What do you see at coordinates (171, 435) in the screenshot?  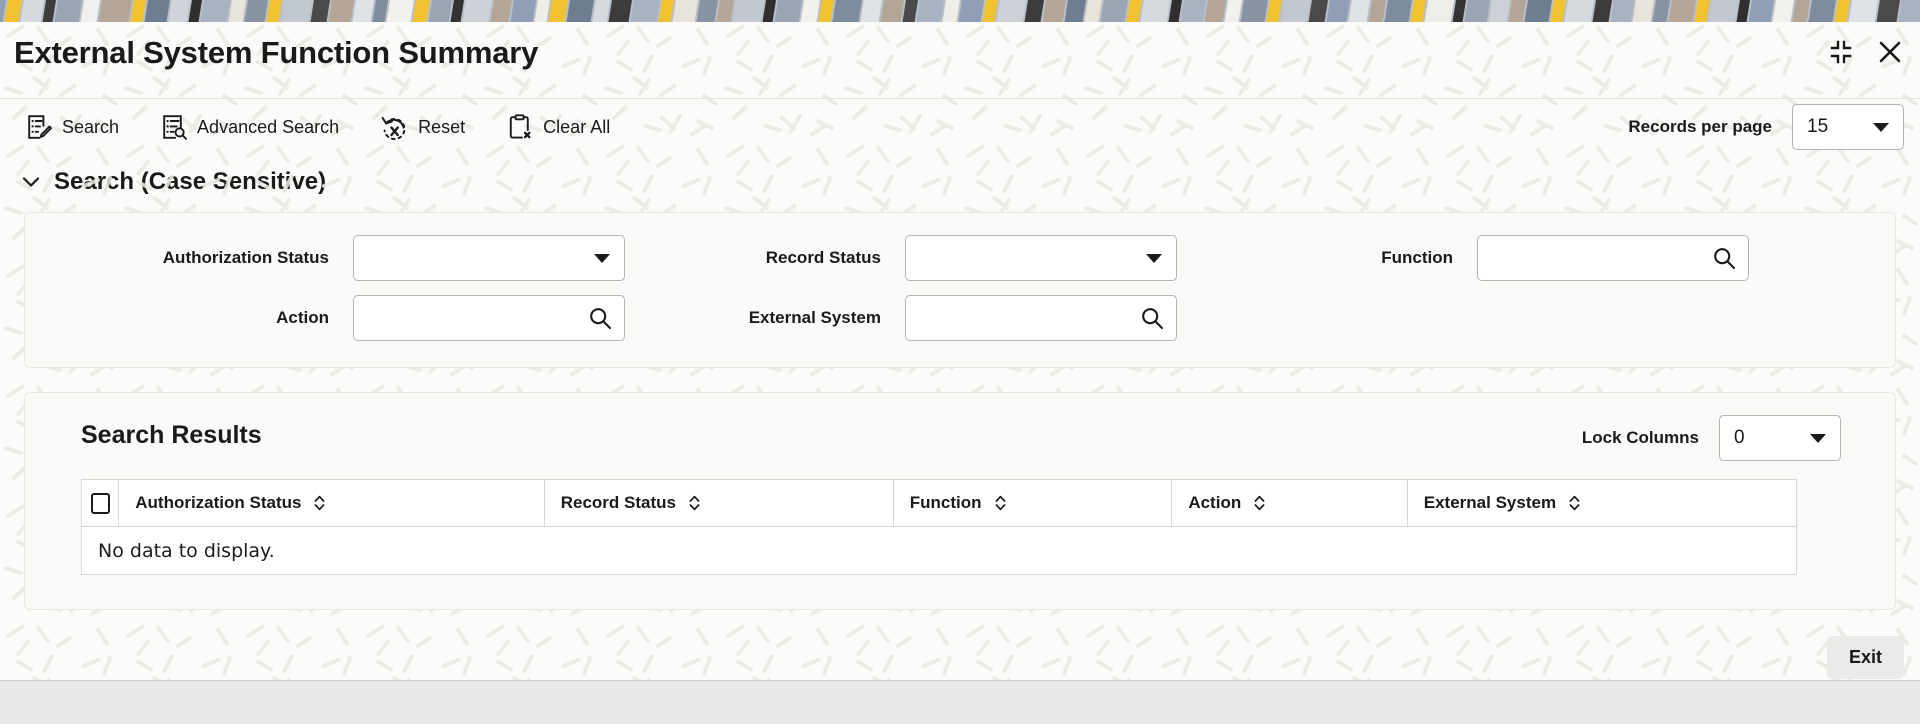 I see `search-results-title: Search Results` at bounding box center [171, 435].